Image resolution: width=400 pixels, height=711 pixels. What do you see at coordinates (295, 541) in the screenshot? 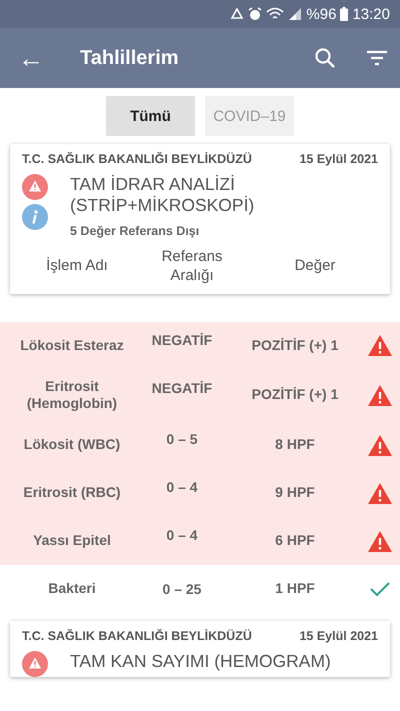
I see `result-value: 6 HPF` at bounding box center [295, 541].